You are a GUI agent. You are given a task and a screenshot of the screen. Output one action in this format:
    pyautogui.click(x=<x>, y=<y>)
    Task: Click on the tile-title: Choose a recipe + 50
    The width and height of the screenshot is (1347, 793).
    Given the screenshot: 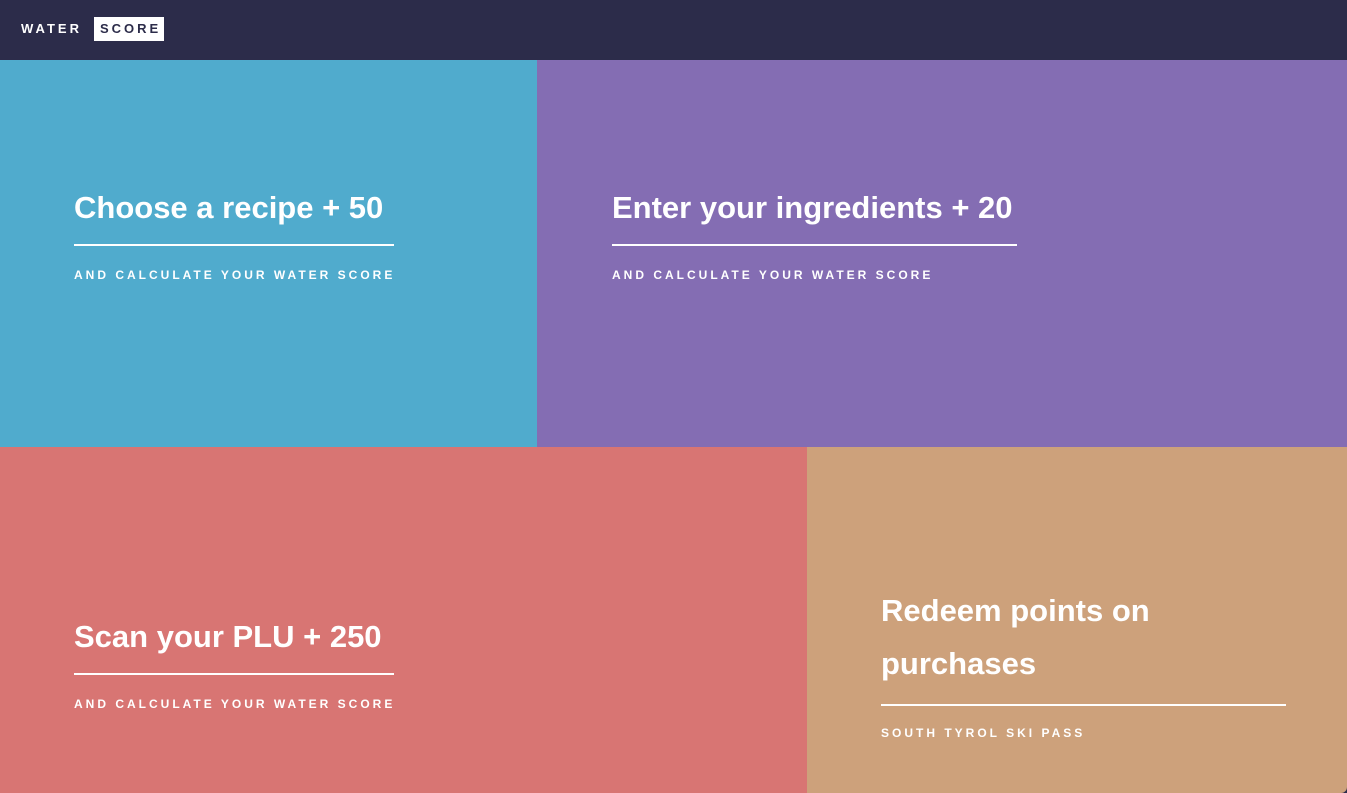 What is the action you would take?
    pyautogui.click(x=229, y=207)
    